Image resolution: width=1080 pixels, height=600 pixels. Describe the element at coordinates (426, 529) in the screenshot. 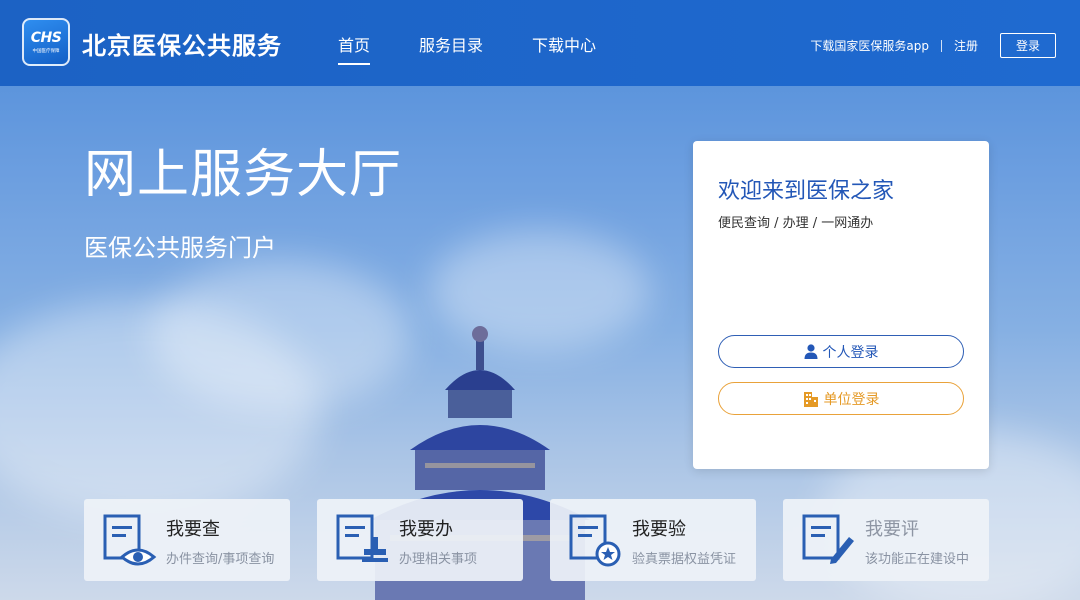

I see `tile-title: 我要办` at that location.